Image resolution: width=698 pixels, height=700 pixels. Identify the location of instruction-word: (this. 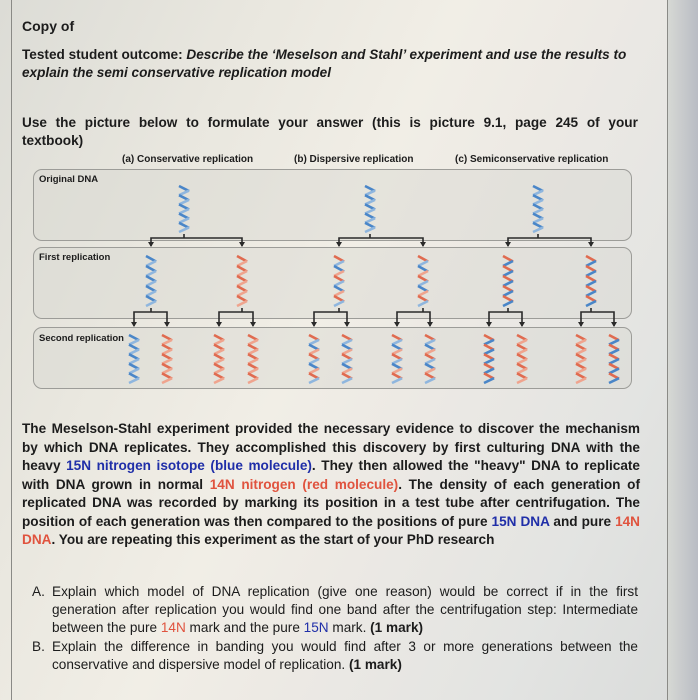
(386, 122).